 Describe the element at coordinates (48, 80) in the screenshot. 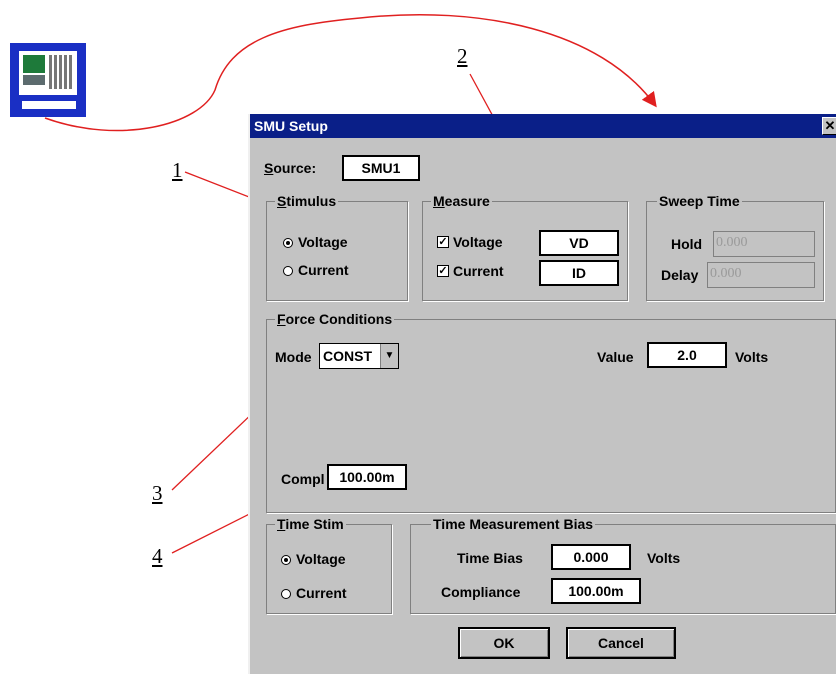

I see `computer-icon` at that location.